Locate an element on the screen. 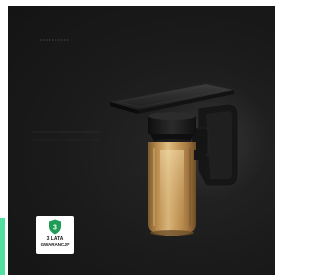 This screenshot has width=320, height=275. glass-diffuser is located at coordinates (172, 189).